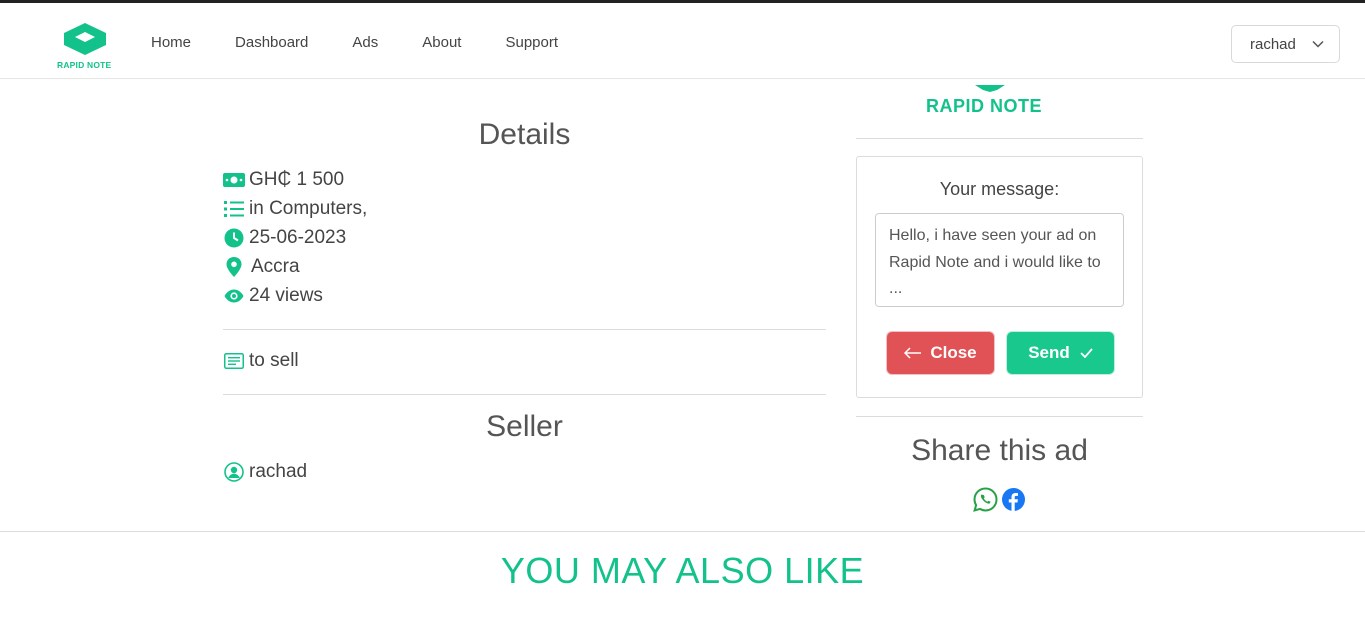  What do you see at coordinates (234, 238) in the screenshot?
I see `clock-icon` at bounding box center [234, 238].